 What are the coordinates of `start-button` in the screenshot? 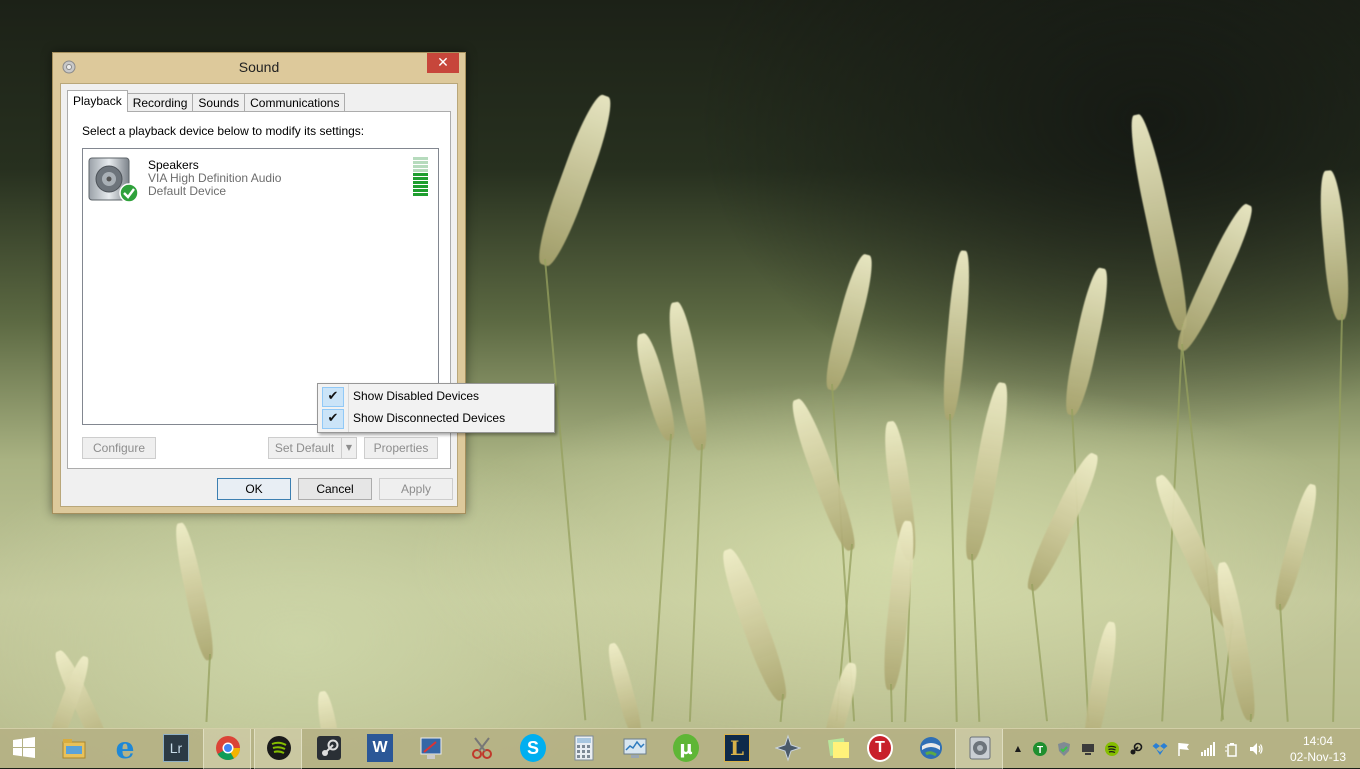 It's located at (24, 749).